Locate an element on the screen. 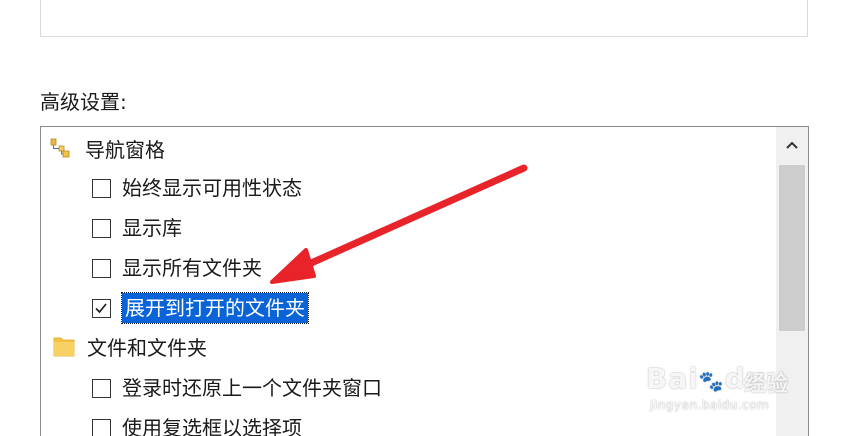  expand-to-open-folder-checkbox is located at coordinates (101, 308).